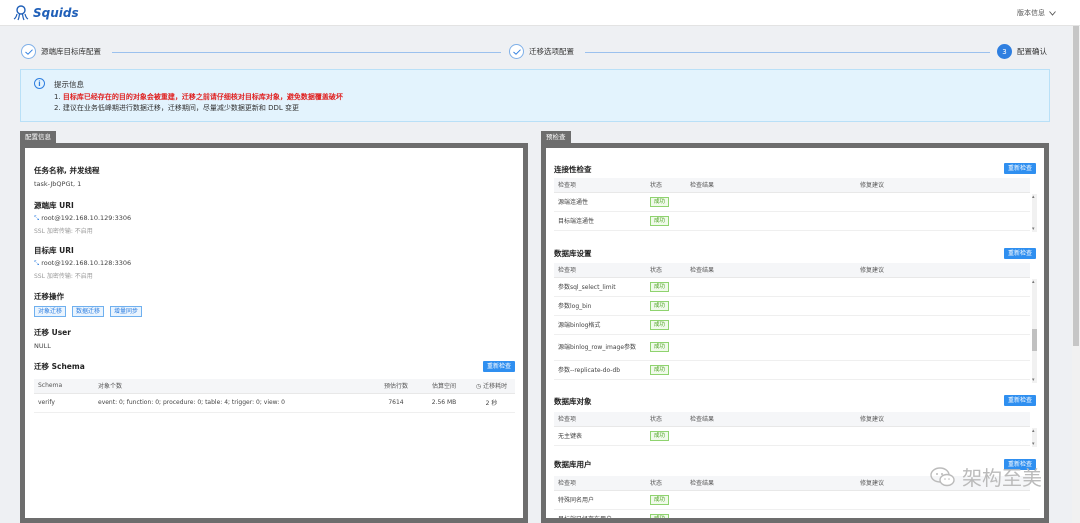  What do you see at coordinates (86, 218) in the screenshot?
I see `source-uri-text: root@192.168.10.129:3306` at bounding box center [86, 218].